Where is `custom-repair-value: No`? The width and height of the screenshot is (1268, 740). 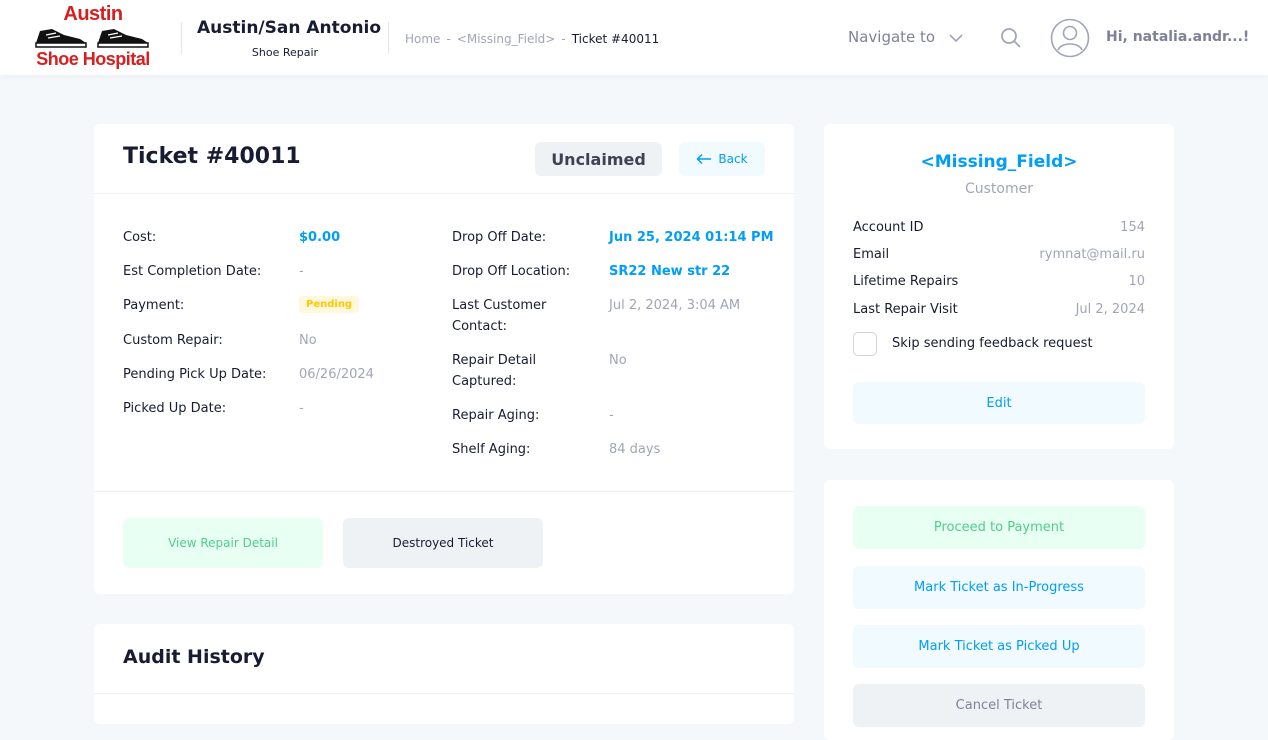 custom-repair-value: No is located at coordinates (308, 340).